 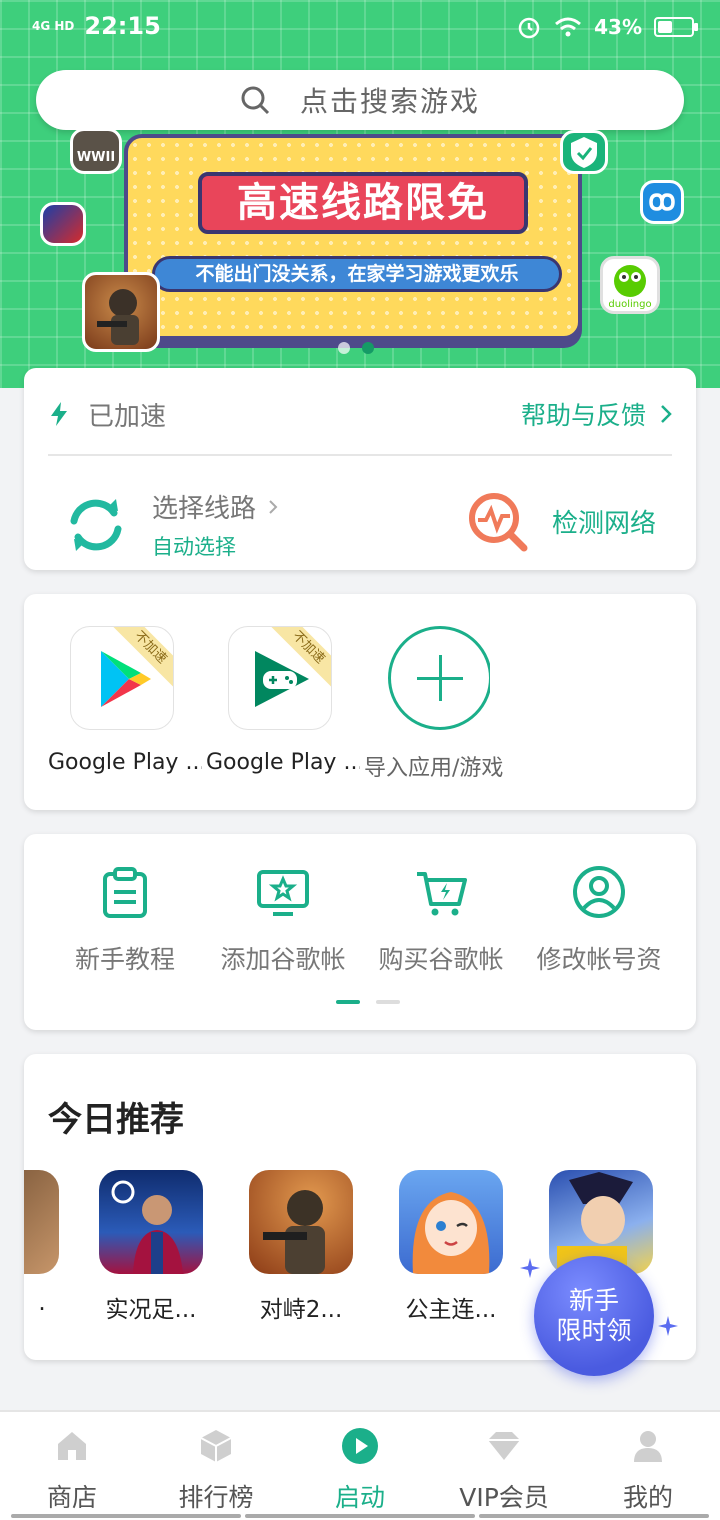 I want to click on nav-item-vip: VIP会员, so click(x=504, y=1466).